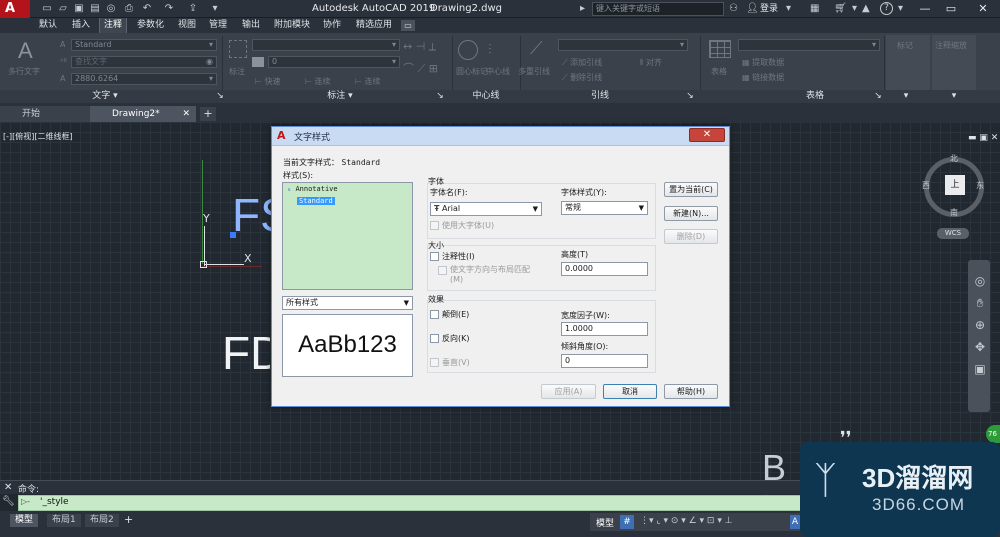 This screenshot has height=537, width=1000. I want to click on file-tab-start: 开始, so click(51, 114).